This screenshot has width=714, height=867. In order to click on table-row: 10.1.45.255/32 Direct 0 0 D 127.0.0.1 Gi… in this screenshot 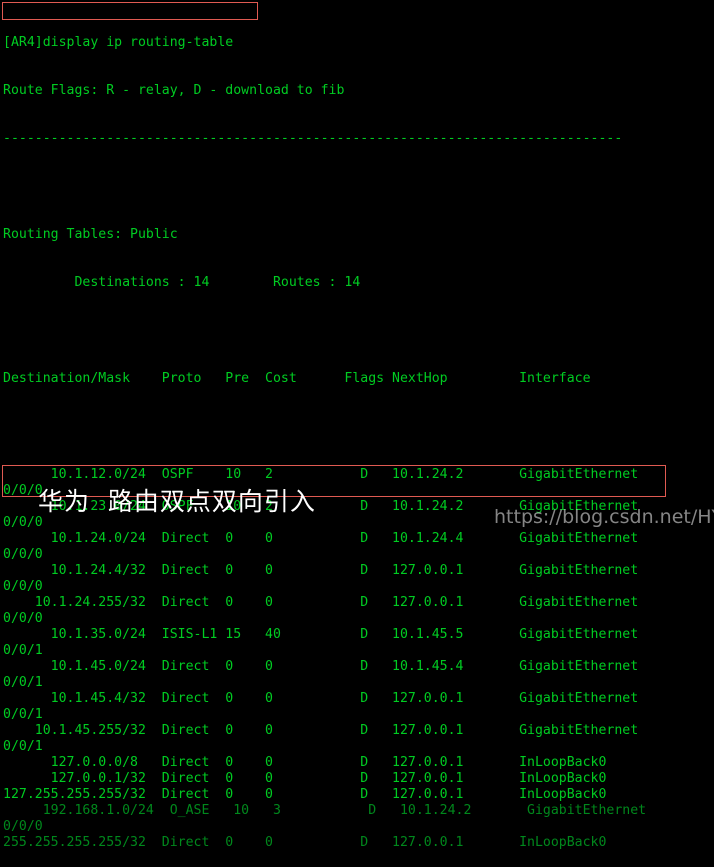, I will do `click(321, 730)`.